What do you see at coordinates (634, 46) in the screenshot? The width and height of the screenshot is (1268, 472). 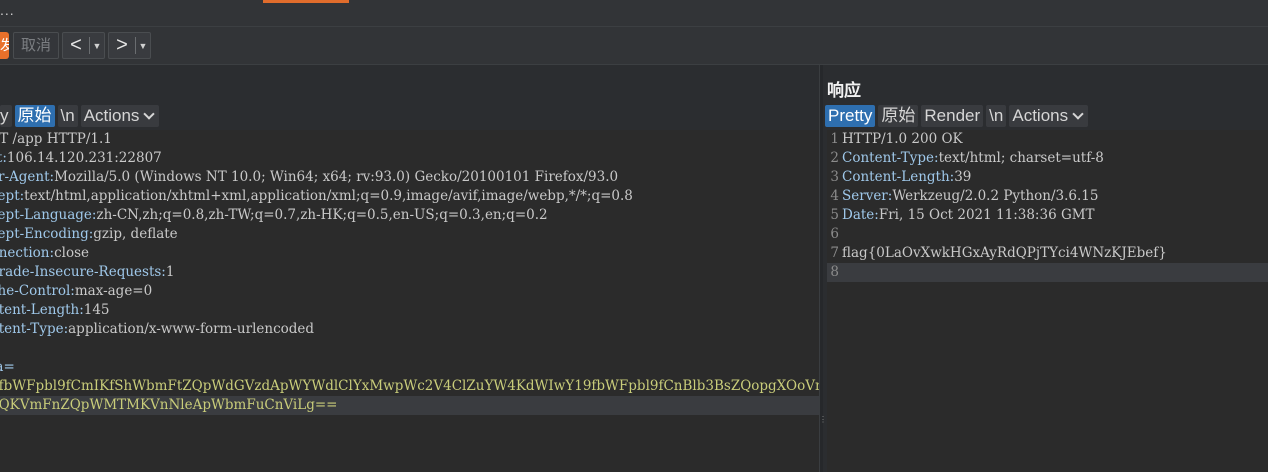 I see `toolbar: 发送 取消 < ▼ > ▼` at bounding box center [634, 46].